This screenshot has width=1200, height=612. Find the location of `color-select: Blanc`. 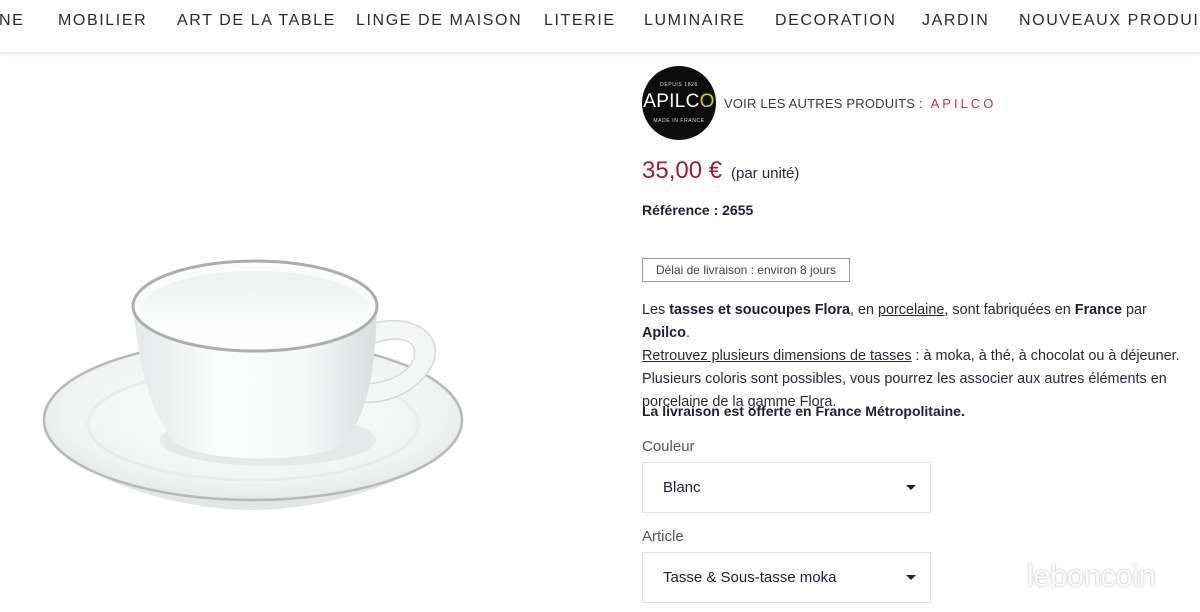

color-select: Blanc is located at coordinates (786, 487).